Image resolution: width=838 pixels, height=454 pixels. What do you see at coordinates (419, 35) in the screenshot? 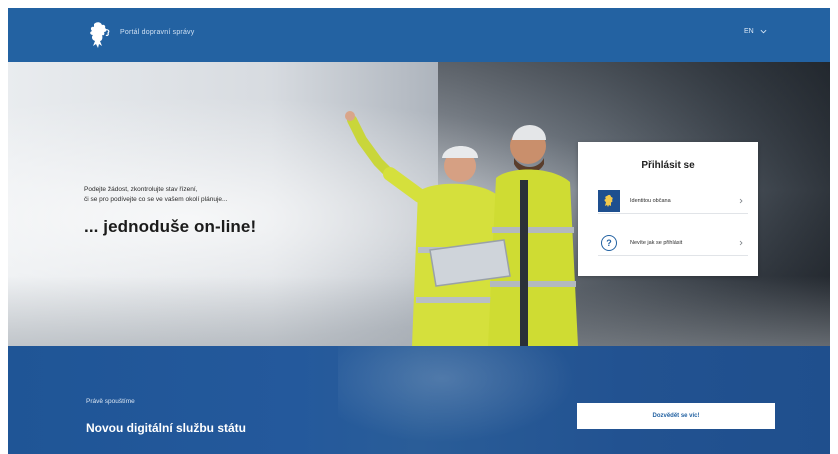
I see `top-header: Portál dopravní správy EN` at bounding box center [419, 35].